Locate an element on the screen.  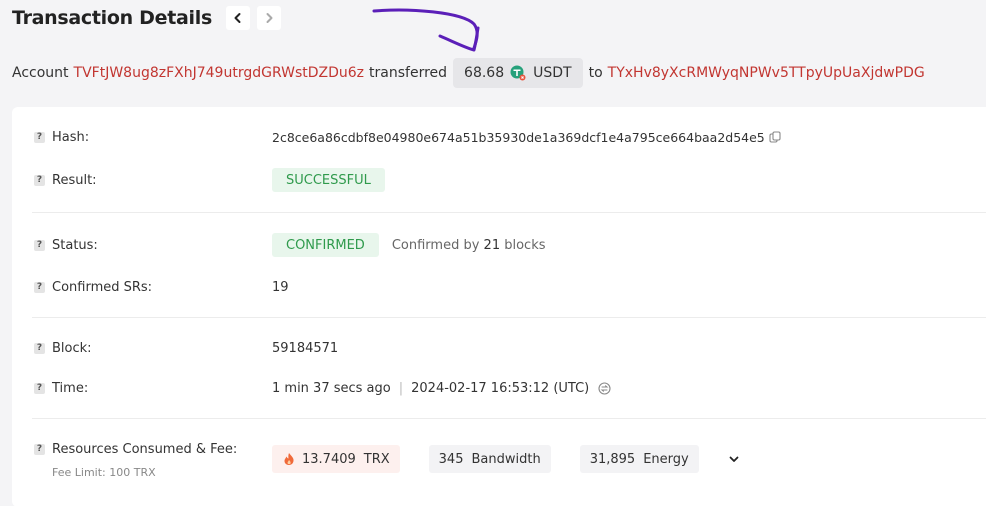
trx-fee-pill: 13.7409 TRX is located at coordinates (336, 459).